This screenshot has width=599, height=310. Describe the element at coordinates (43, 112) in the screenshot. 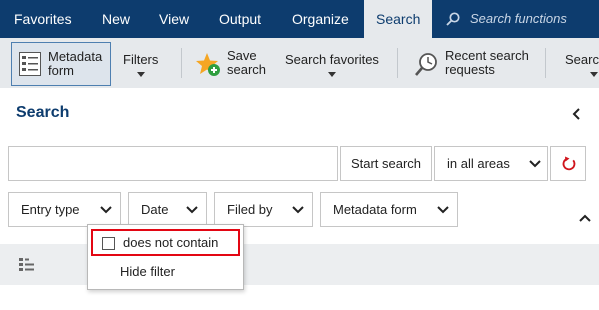

I see `panel-title: Search` at that location.